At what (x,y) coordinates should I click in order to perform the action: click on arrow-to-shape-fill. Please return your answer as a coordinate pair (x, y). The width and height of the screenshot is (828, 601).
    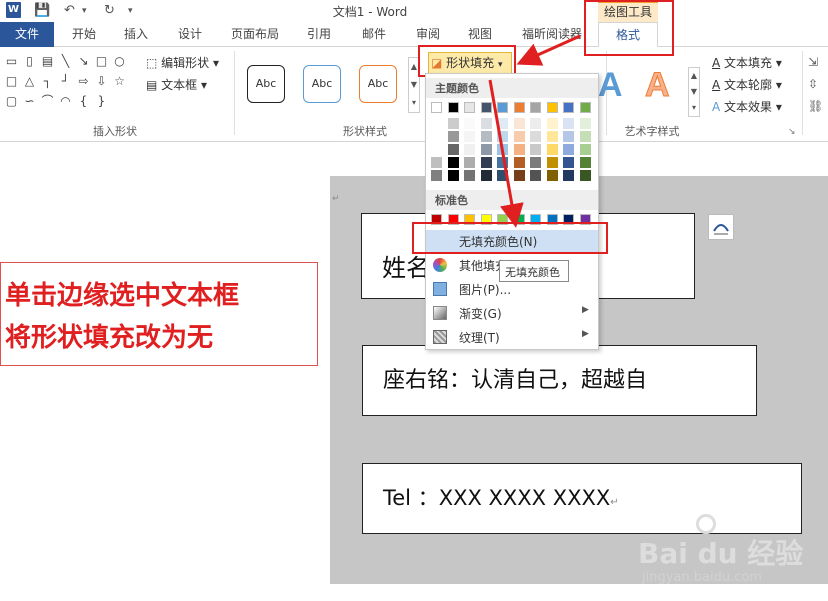
    Looking at the image, I should click on (548, 50).